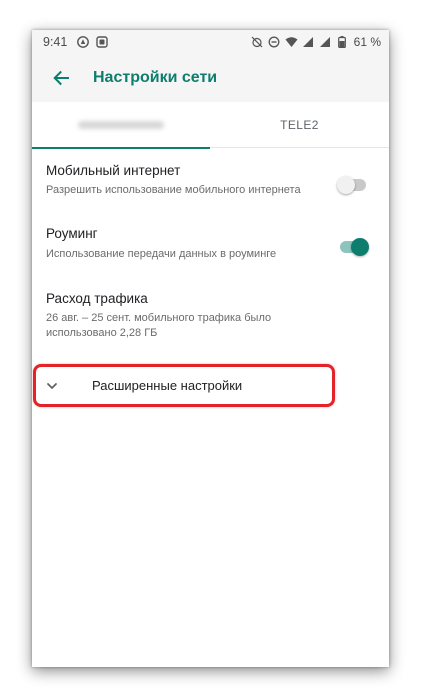 This screenshot has width=421, height=700. I want to click on tab-sim-1-label-obscured, so click(121, 125).